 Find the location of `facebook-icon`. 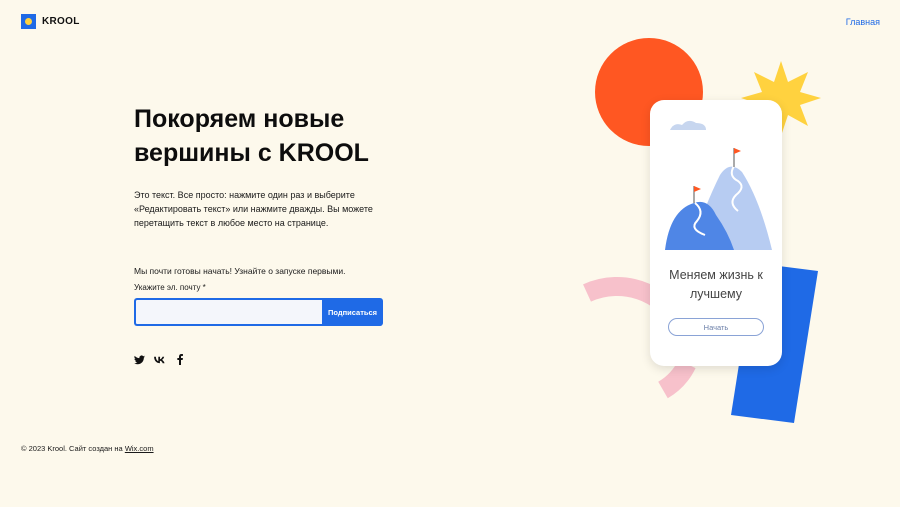

facebook-icon is located at coordinates (179, 359).